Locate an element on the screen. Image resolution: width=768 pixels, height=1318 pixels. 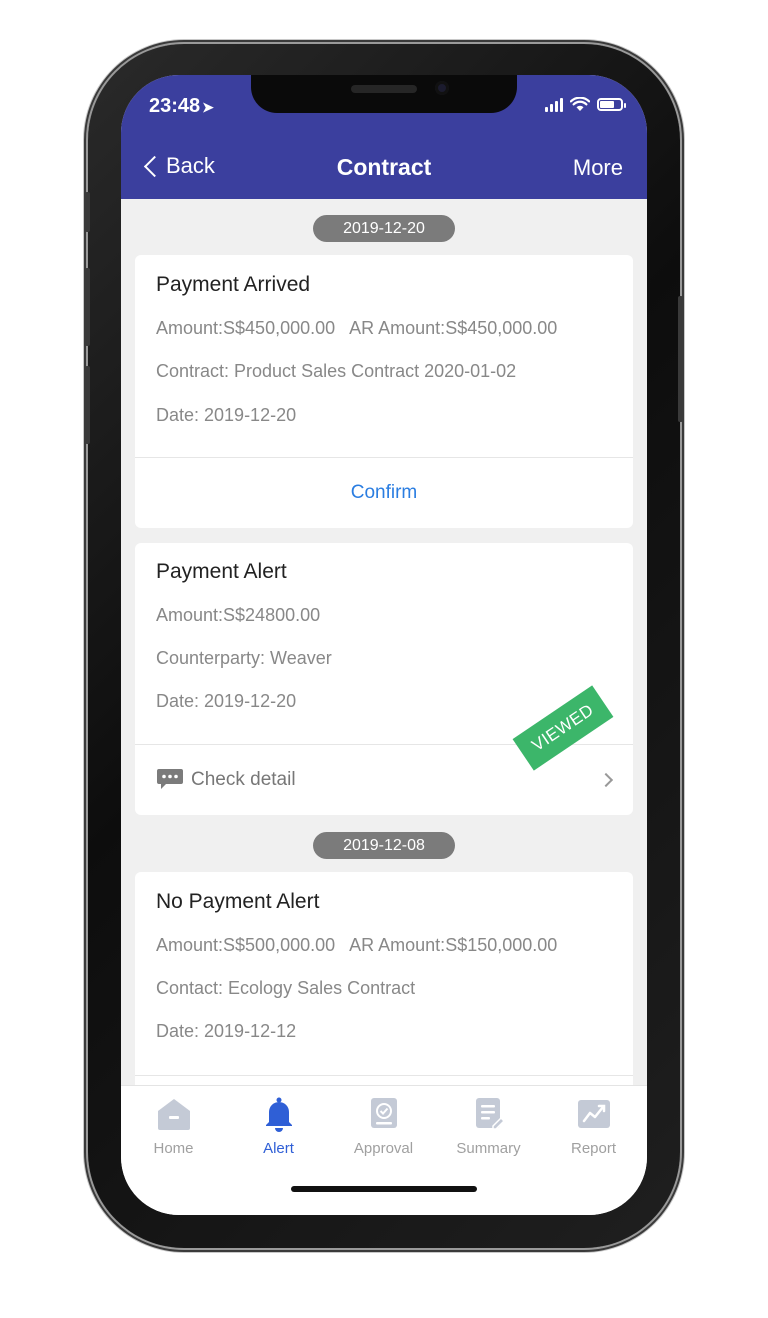
home-indicator is located at coordinates (384, 1189).